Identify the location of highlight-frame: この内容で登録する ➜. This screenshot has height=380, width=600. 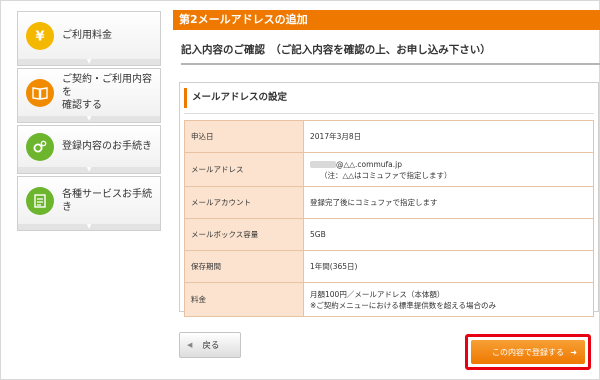
(528, 352).